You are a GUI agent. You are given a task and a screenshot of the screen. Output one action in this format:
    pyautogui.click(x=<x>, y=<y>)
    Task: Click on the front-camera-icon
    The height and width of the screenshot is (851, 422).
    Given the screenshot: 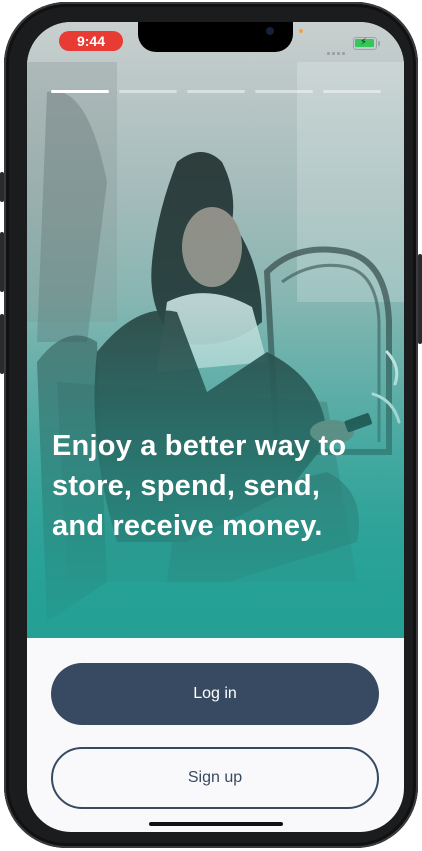 What is the action you would take?
    pyautogui.click(x=270, y=31)
    